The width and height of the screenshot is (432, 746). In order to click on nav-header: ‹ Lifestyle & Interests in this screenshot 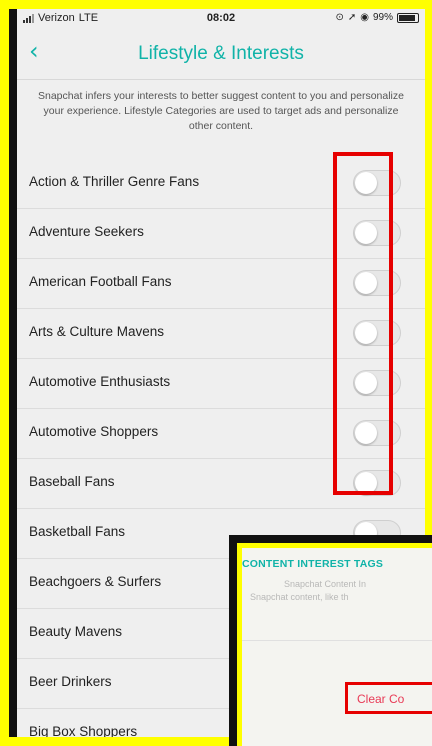, I will do `click(221, 53)`.